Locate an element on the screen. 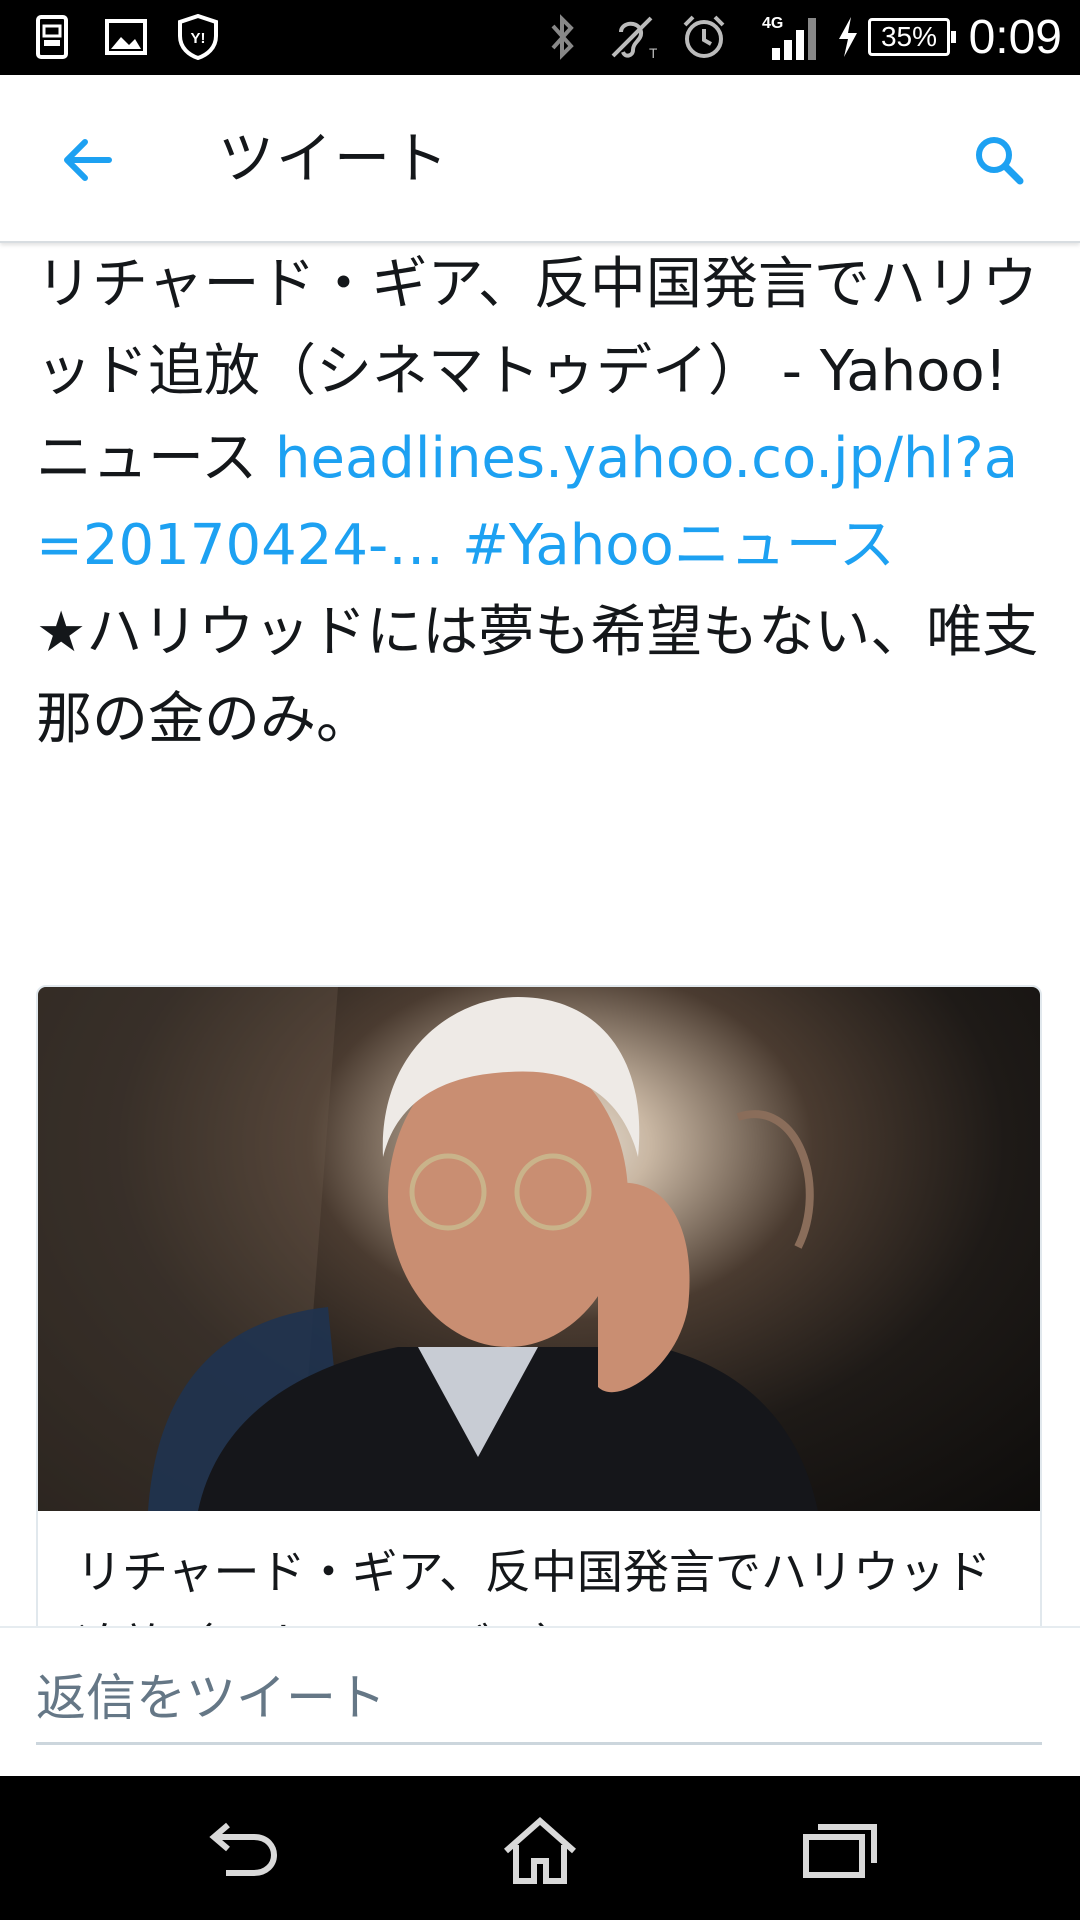 The height and width of the screenshot is (1920, 1080). tweet-hashtag: #Yahooニュース is located at coordinates (678, 545).